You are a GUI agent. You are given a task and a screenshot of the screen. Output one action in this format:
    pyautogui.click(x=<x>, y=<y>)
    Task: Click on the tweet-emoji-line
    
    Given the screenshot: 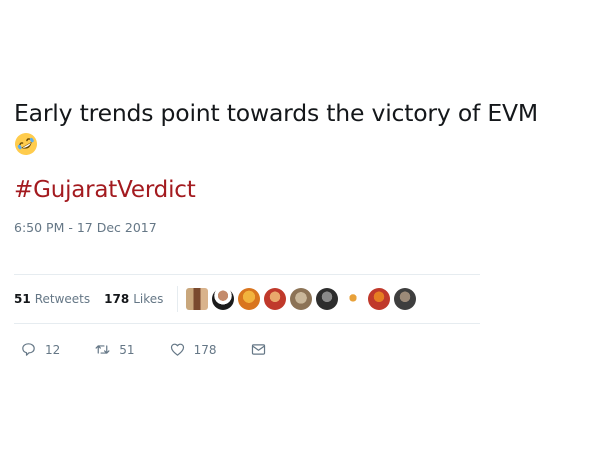 What is the action you would take?
    pyautogui.click(x=303, y=144)
    